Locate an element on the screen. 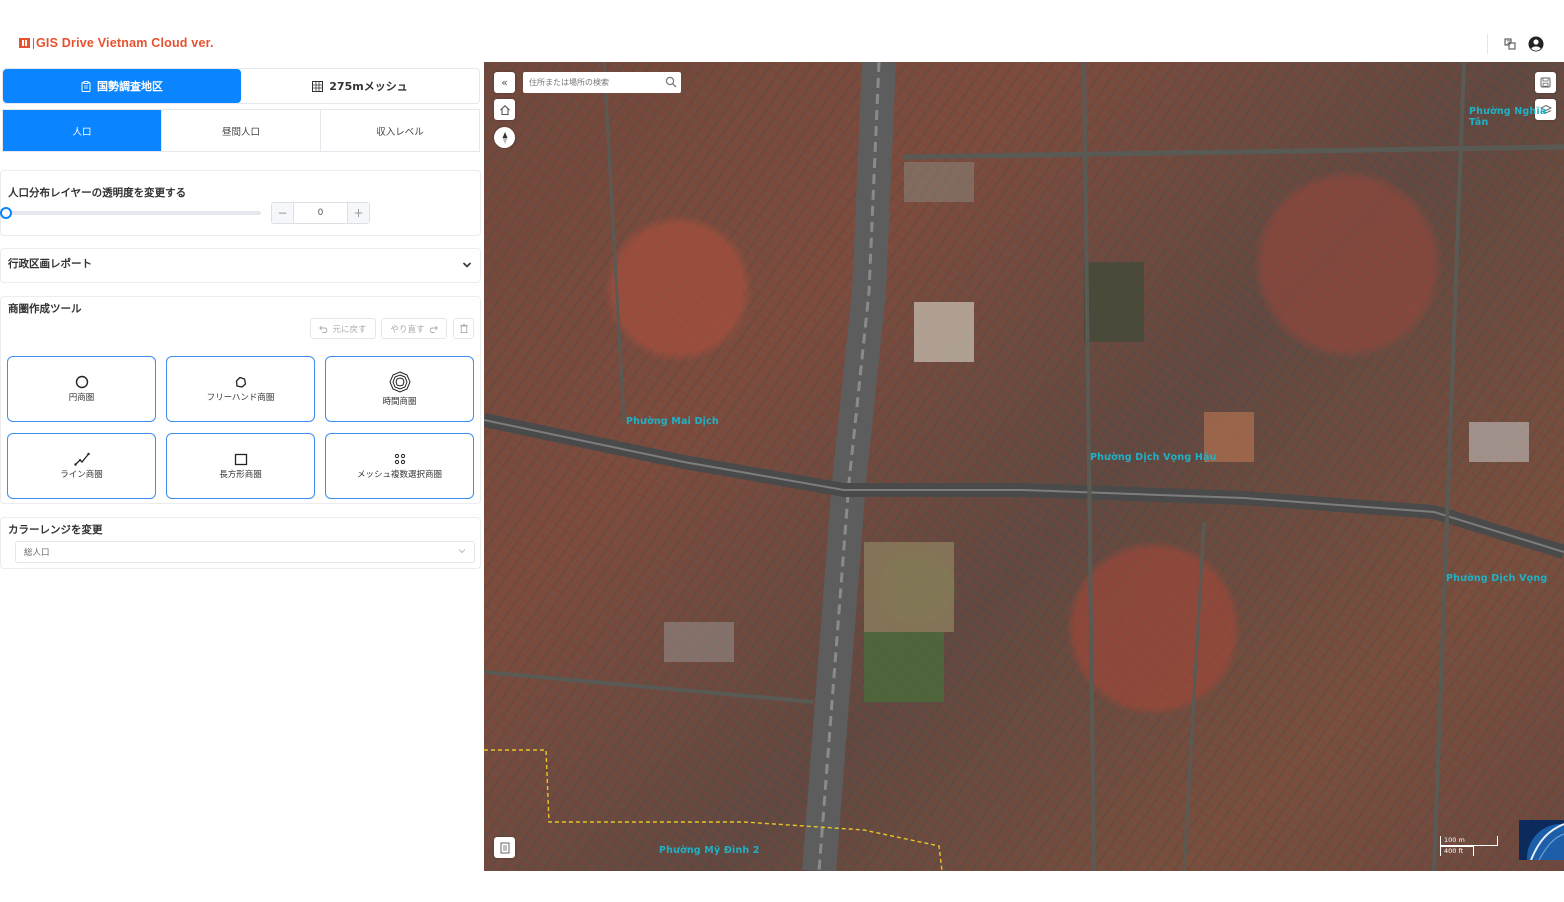 This screenshot has width=1564, height=902. logo-mark-icon is located at coordinates (24, 43).